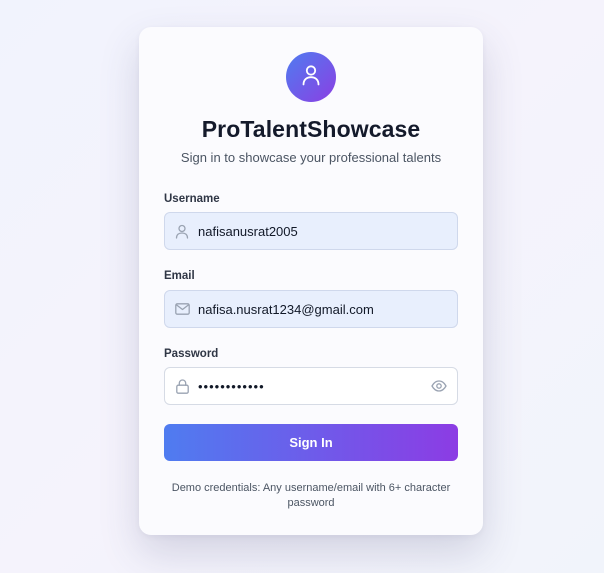 The width and height of the screenshot is (604, 573). I want to click on username-input, so click(327, 231).